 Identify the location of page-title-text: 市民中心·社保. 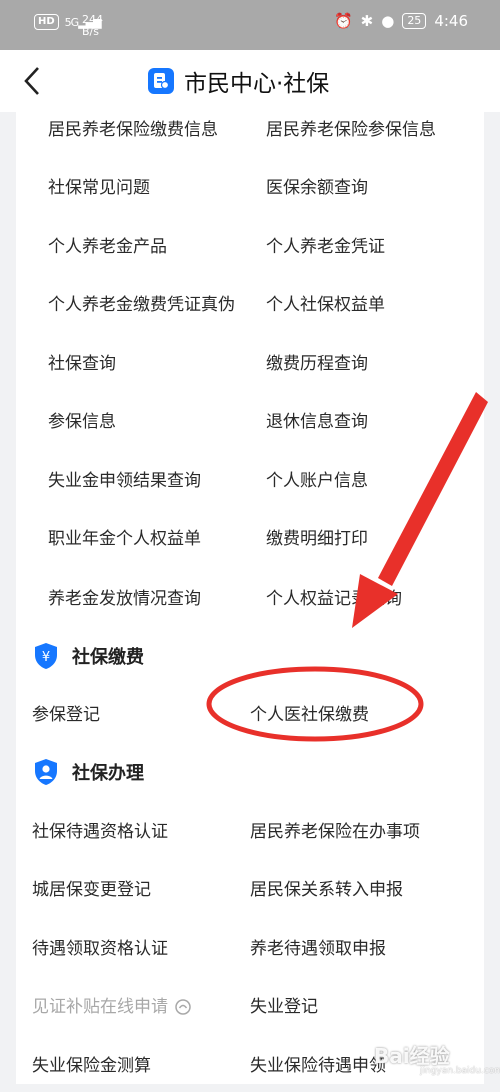
(257, 84).